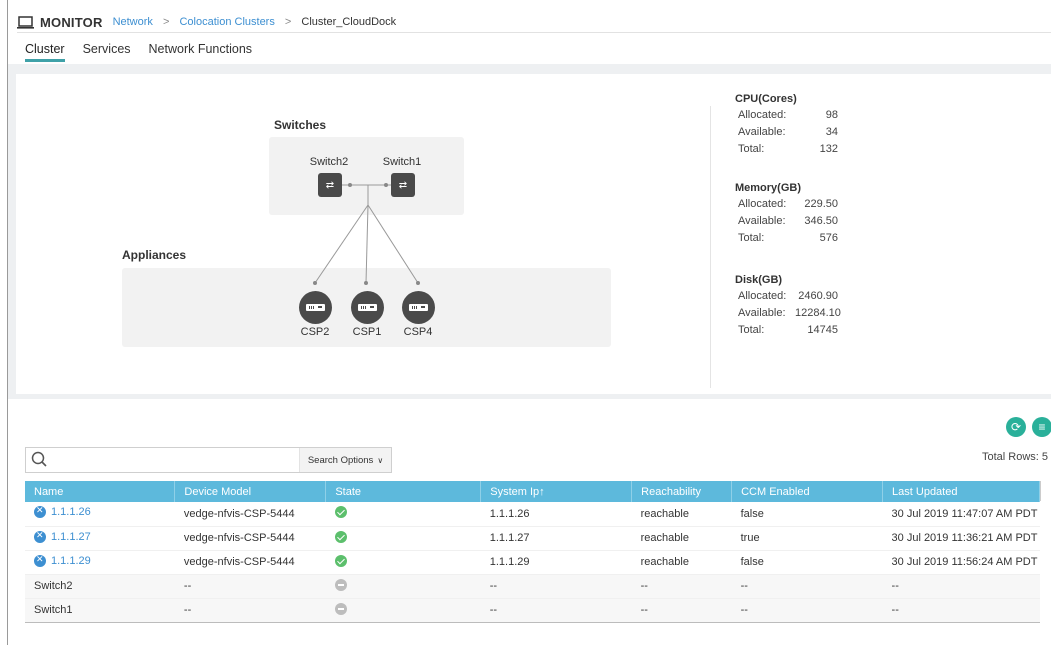 Image resolution: width=1051 pixels, height=645 pixels. I want to click on last-updated: 30 Jul 2019 11:47:07 AM PDT, so click(961, 514).